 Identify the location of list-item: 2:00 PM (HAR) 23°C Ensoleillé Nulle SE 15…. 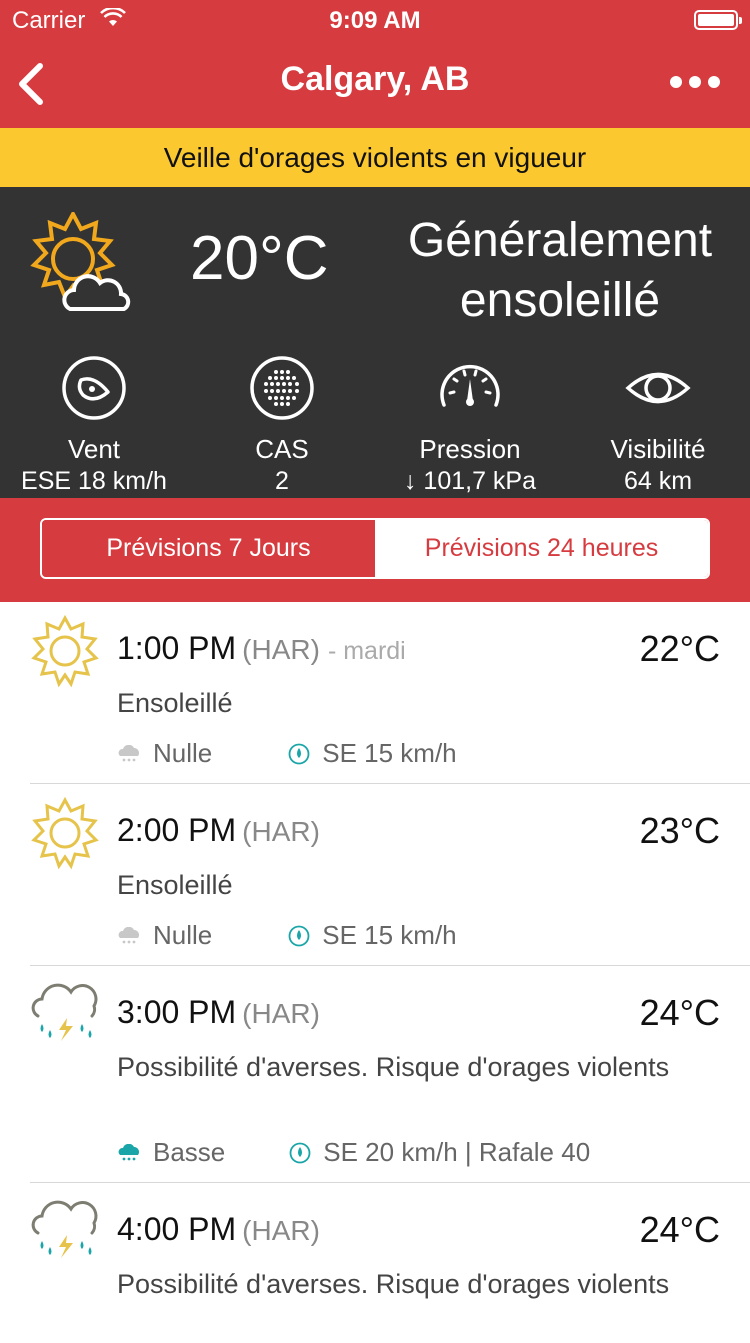
(390, 875).